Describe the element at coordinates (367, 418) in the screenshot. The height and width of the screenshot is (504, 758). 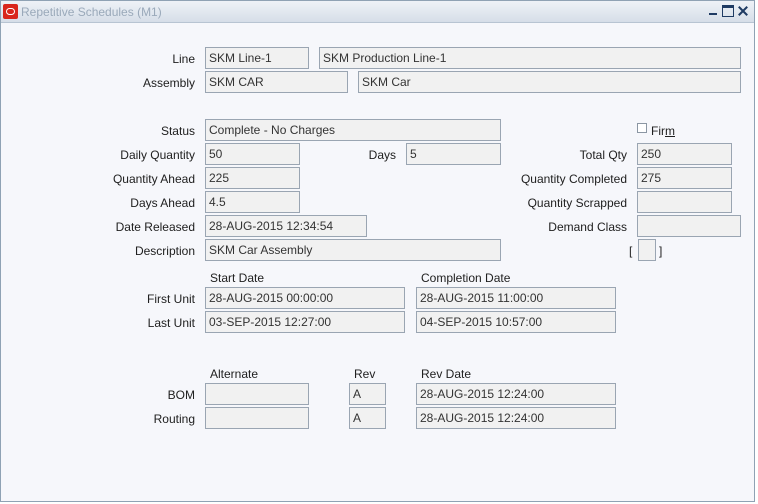
I see `routing-rev-field: A` at that location.